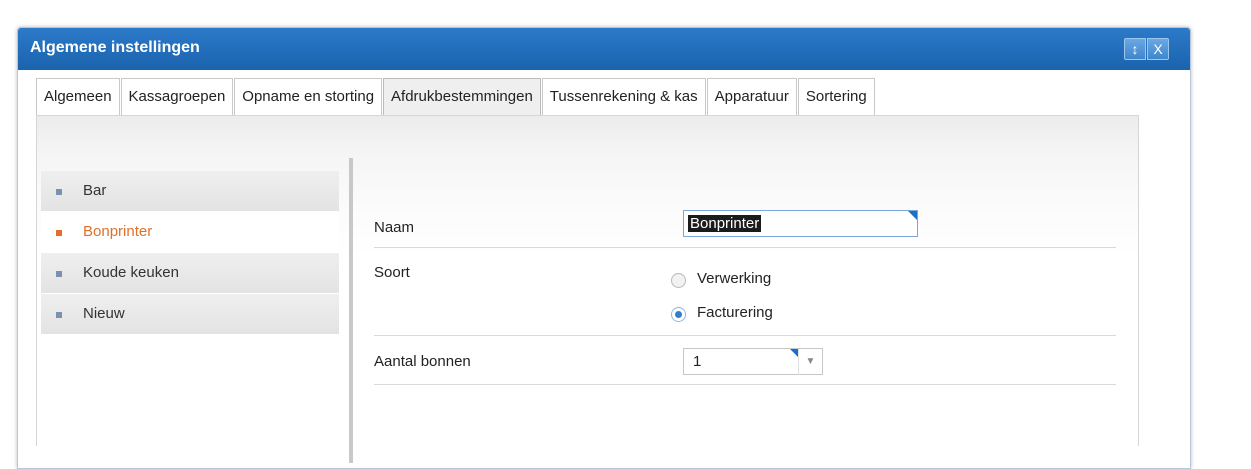 The image size is (1251, 469). I want to click on splitter, so click(351, 310).